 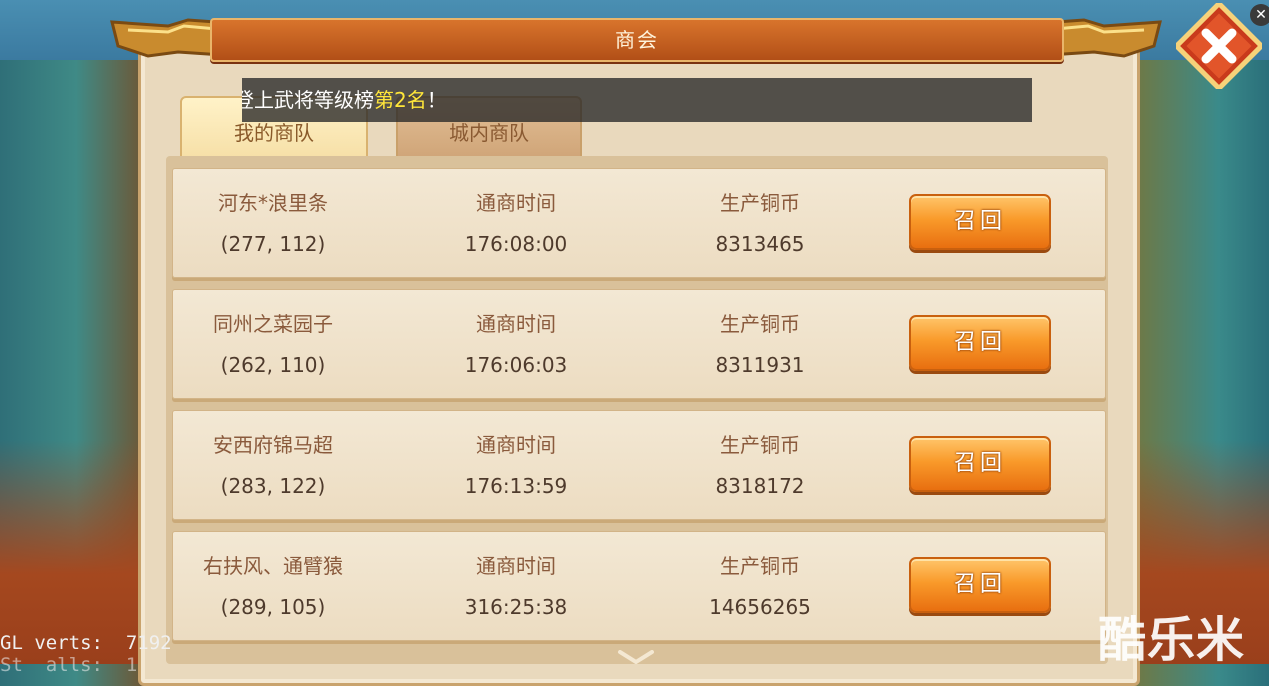 I want to click on trade-time-value: 316:25:38, so click(x=516, y=607).